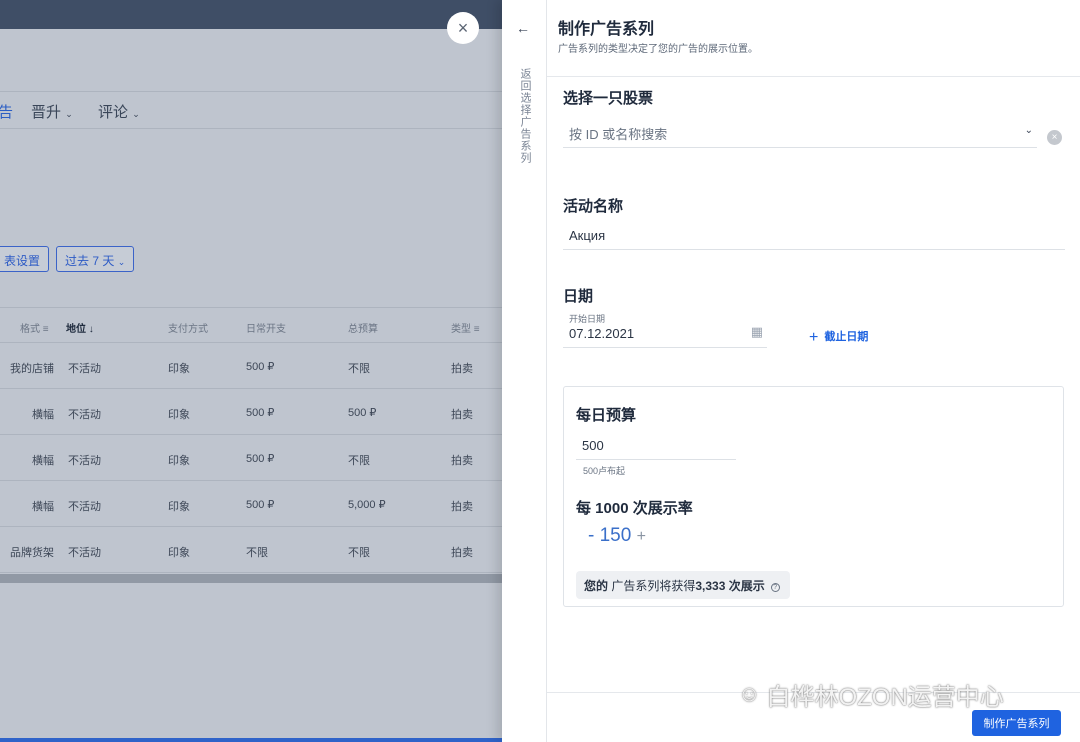 This screenshot has width=1080, height=742. What do you see at coordinates (593, 445) in the screenshot?
I see `daily-budget-value: 500` at bounding box center [593, 445].